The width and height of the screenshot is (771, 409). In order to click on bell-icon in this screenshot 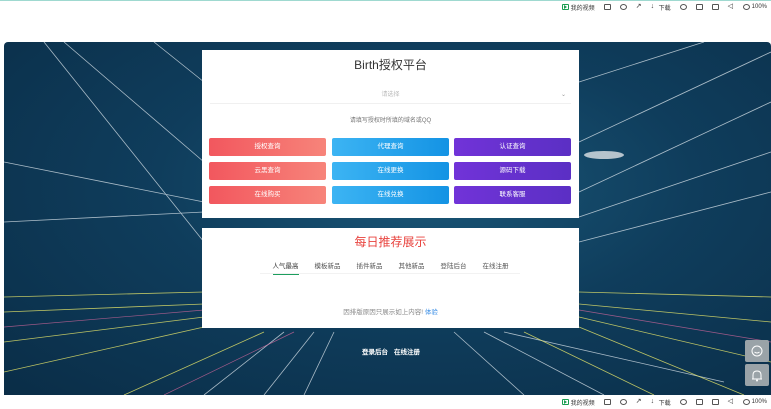, I will do `click(757, 375)`.